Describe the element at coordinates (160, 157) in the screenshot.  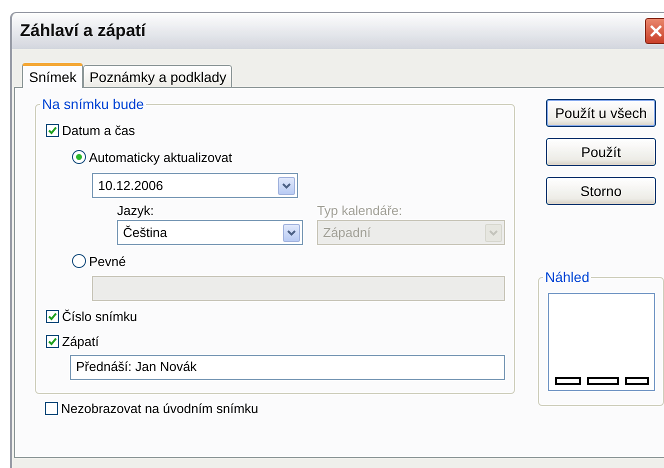
I see `radio-label: Automaticky aktualizovat` at that location.